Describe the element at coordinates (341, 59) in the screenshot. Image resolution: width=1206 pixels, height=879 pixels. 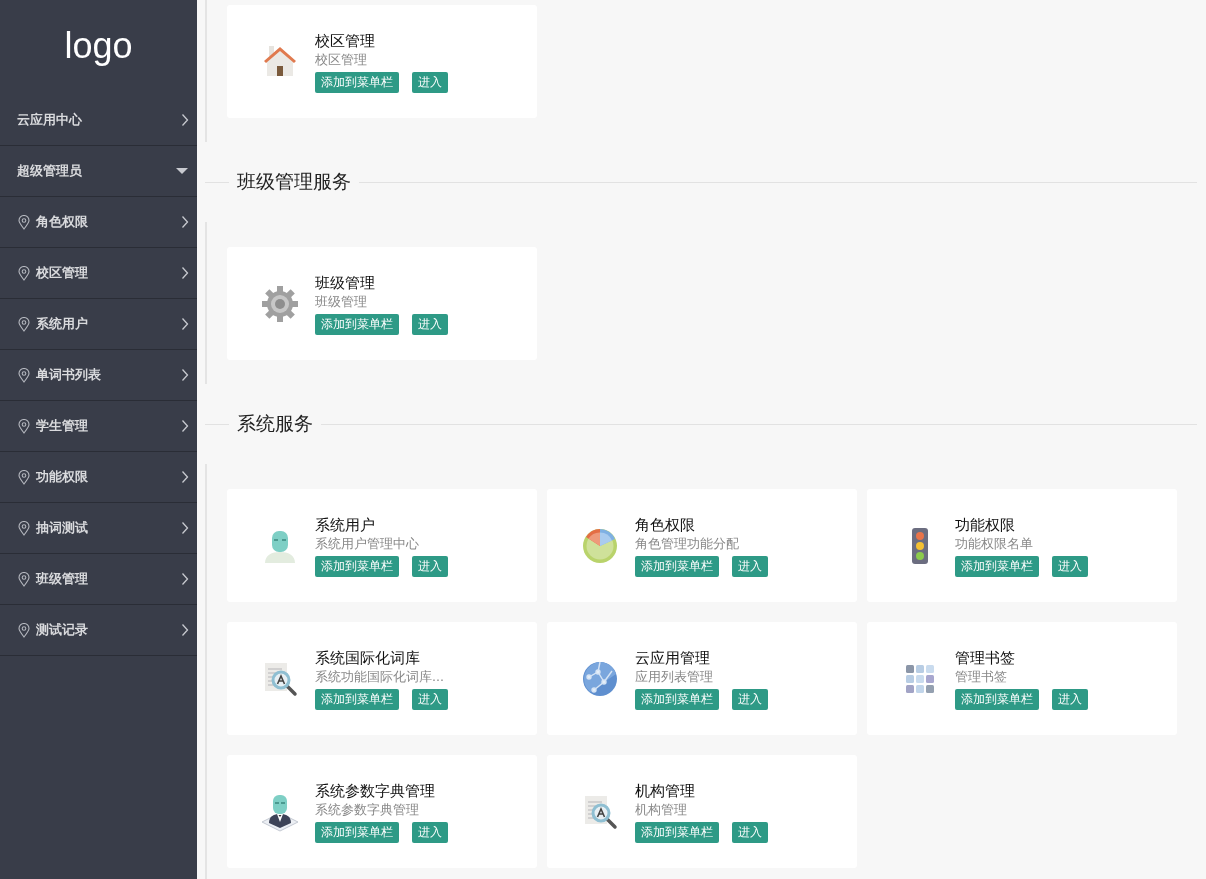
I see `card-description: 校区管理` at that location.